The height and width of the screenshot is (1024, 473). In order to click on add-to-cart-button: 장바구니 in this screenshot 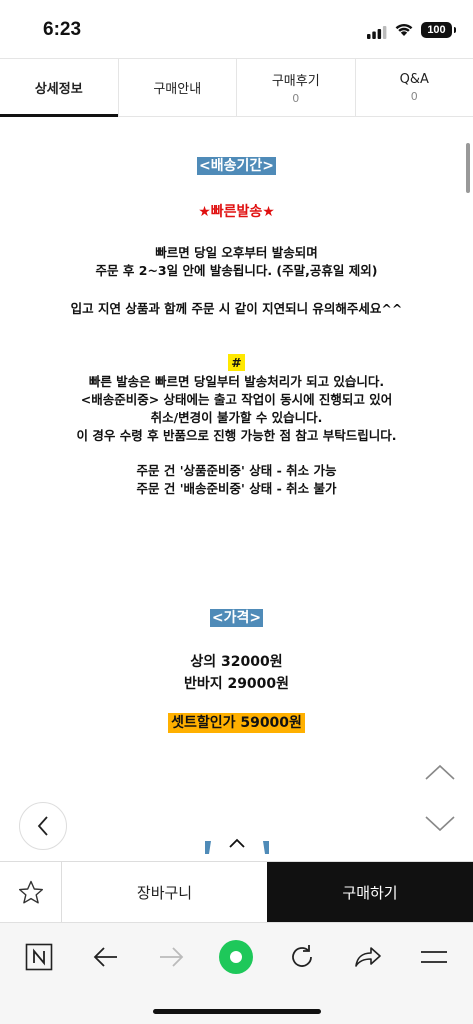, I will do `click(164, 892)`.